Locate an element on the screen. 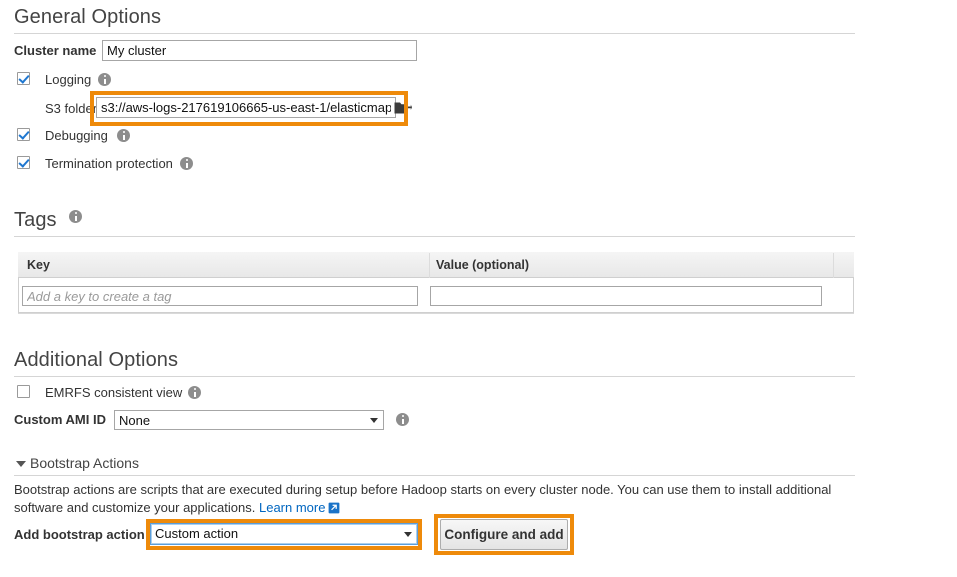  page-title: General Options is located at coordinates (434, 20).